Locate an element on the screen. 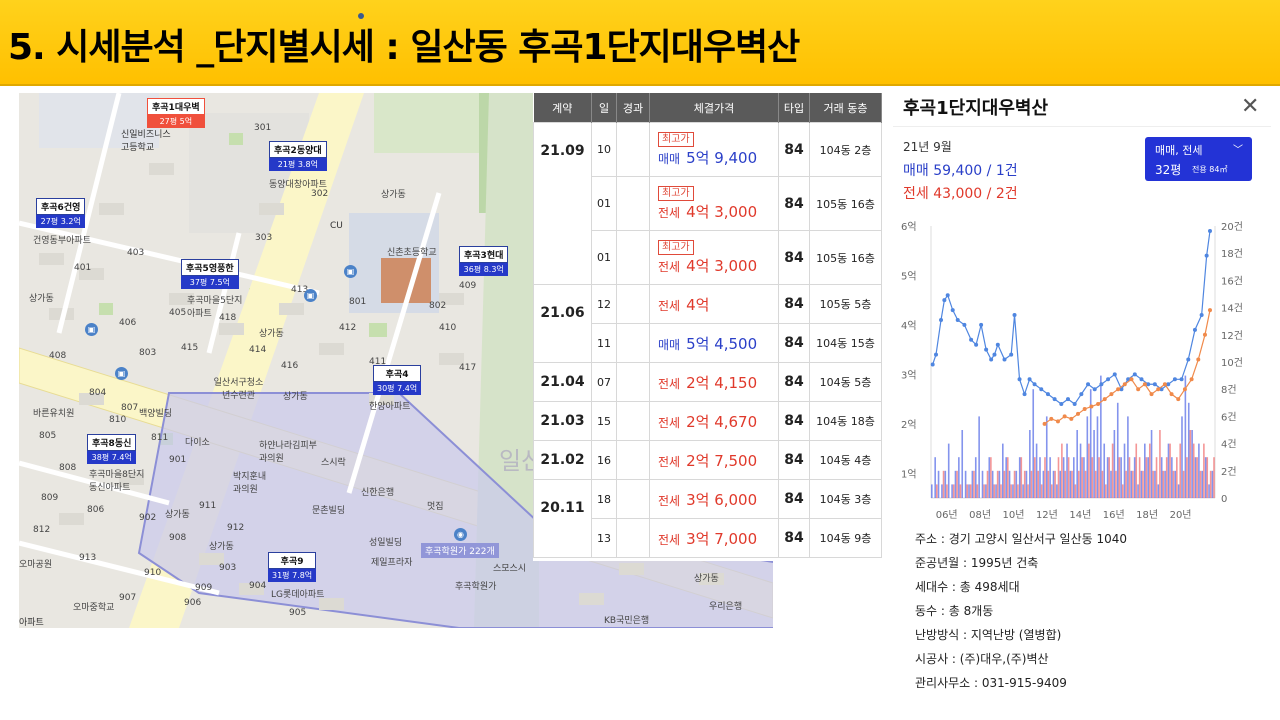 This screenshot has width=1280, height=720. cell-contract-month: 21.02 is located at coordinates (562, 460).